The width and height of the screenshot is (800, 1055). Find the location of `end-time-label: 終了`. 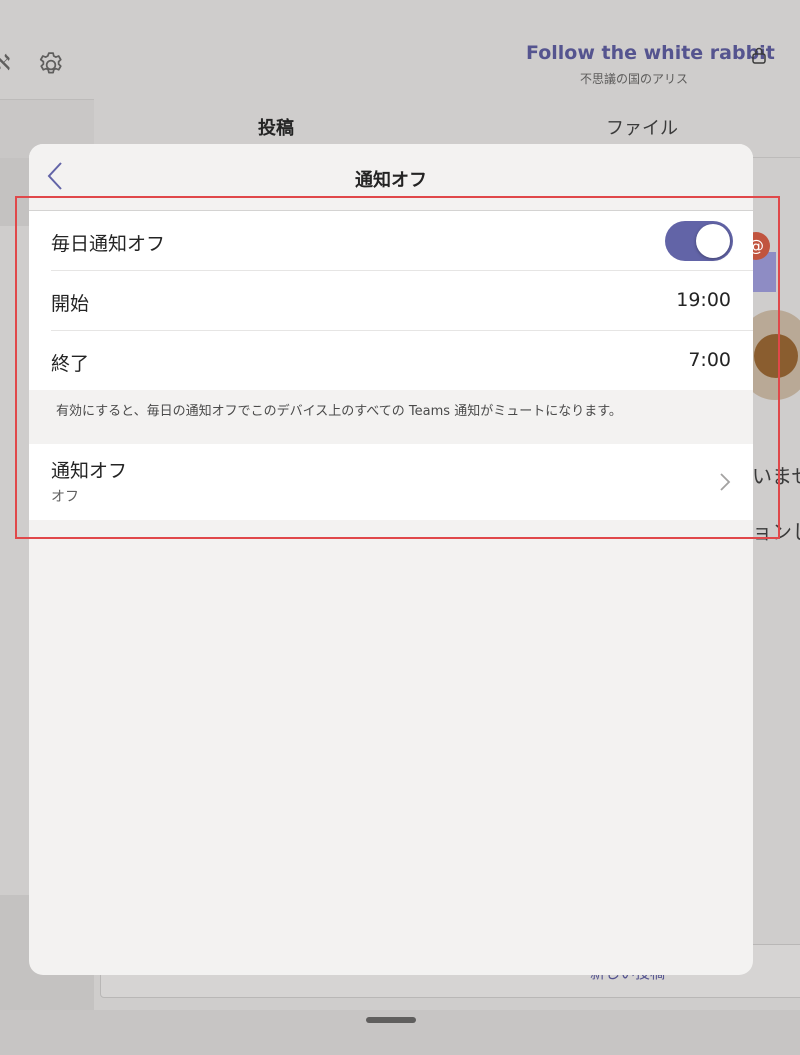

end-time-label: 終了 is located at coordinates (70, 364).